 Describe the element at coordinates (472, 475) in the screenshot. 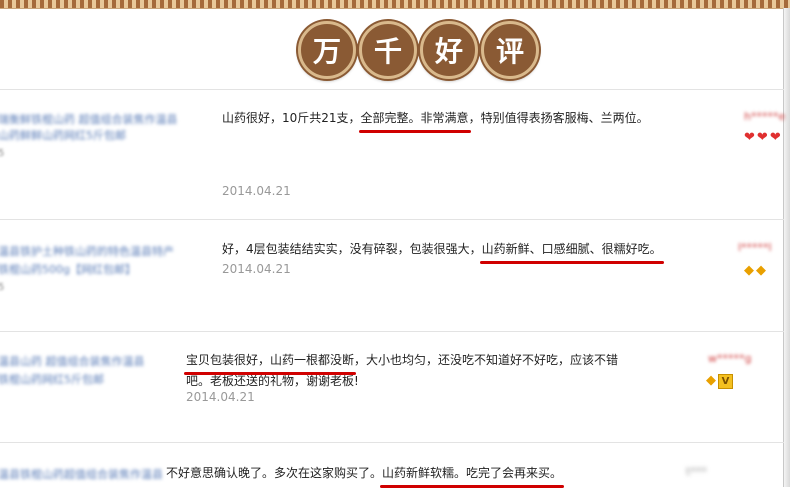

I see `review-highlight: 山药新鲜软糯。吃完了会再来买。` at that location.